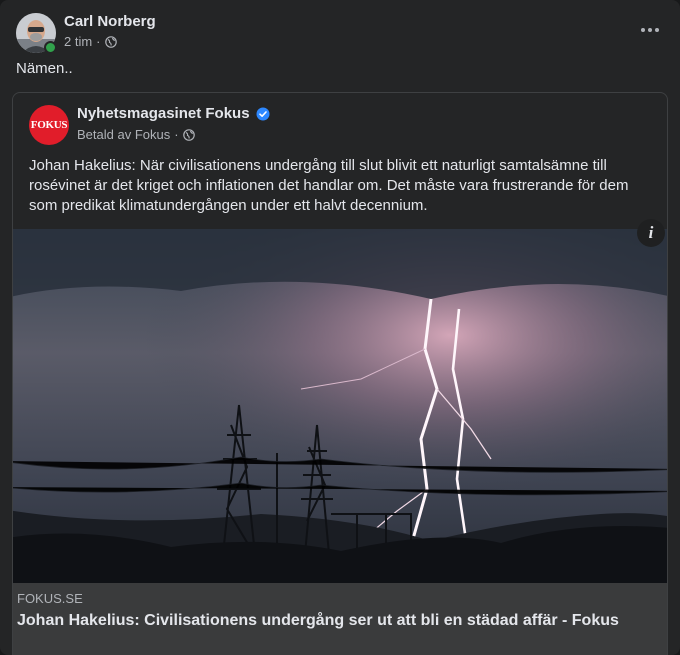  What do you see at coordinates (163, 113) in the screenshot?
I see `page-name: Nyhetsmagasinet Fokus` at bounding box center [163, 113].